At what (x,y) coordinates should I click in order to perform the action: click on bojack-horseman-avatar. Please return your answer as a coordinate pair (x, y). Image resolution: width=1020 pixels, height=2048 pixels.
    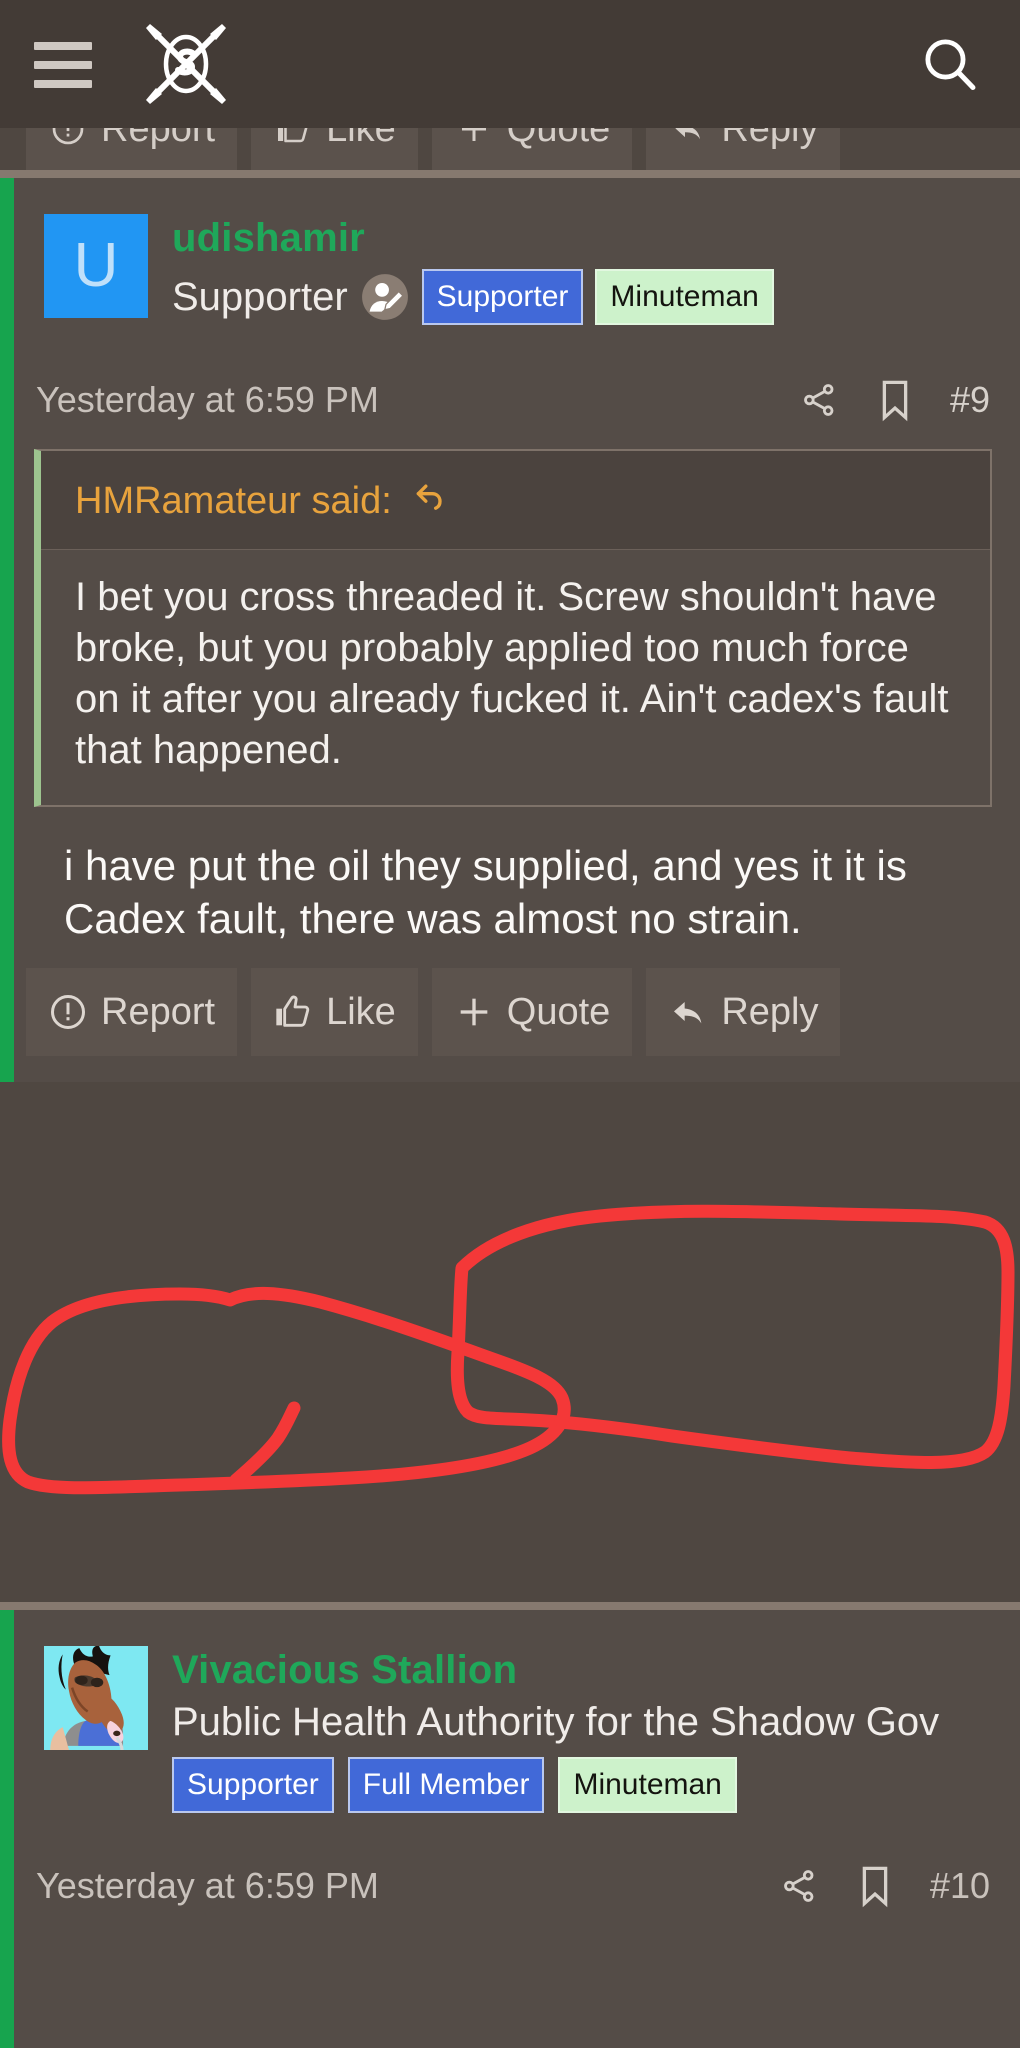
    Looking at the image, I should click on (96, 1698).